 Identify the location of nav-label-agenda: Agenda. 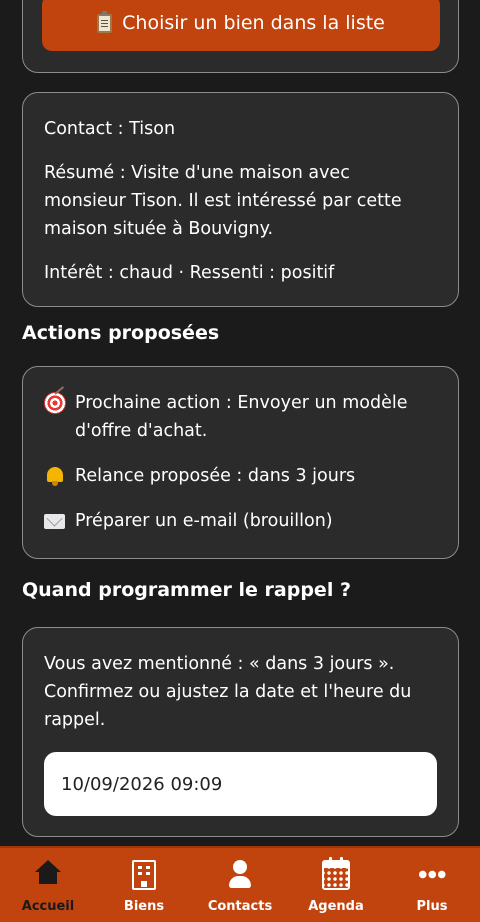
(336, 906).